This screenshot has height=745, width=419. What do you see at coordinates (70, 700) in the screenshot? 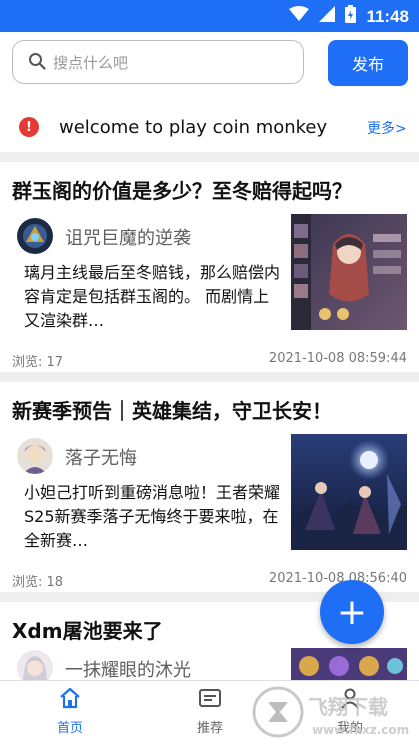
I see `home-icon` at bounding box center [70, 700].